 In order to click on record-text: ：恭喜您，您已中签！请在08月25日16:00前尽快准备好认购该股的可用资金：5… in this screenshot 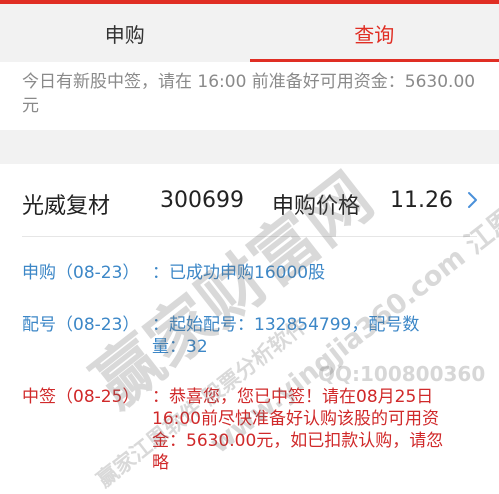, I will do `click(302, 430)`.